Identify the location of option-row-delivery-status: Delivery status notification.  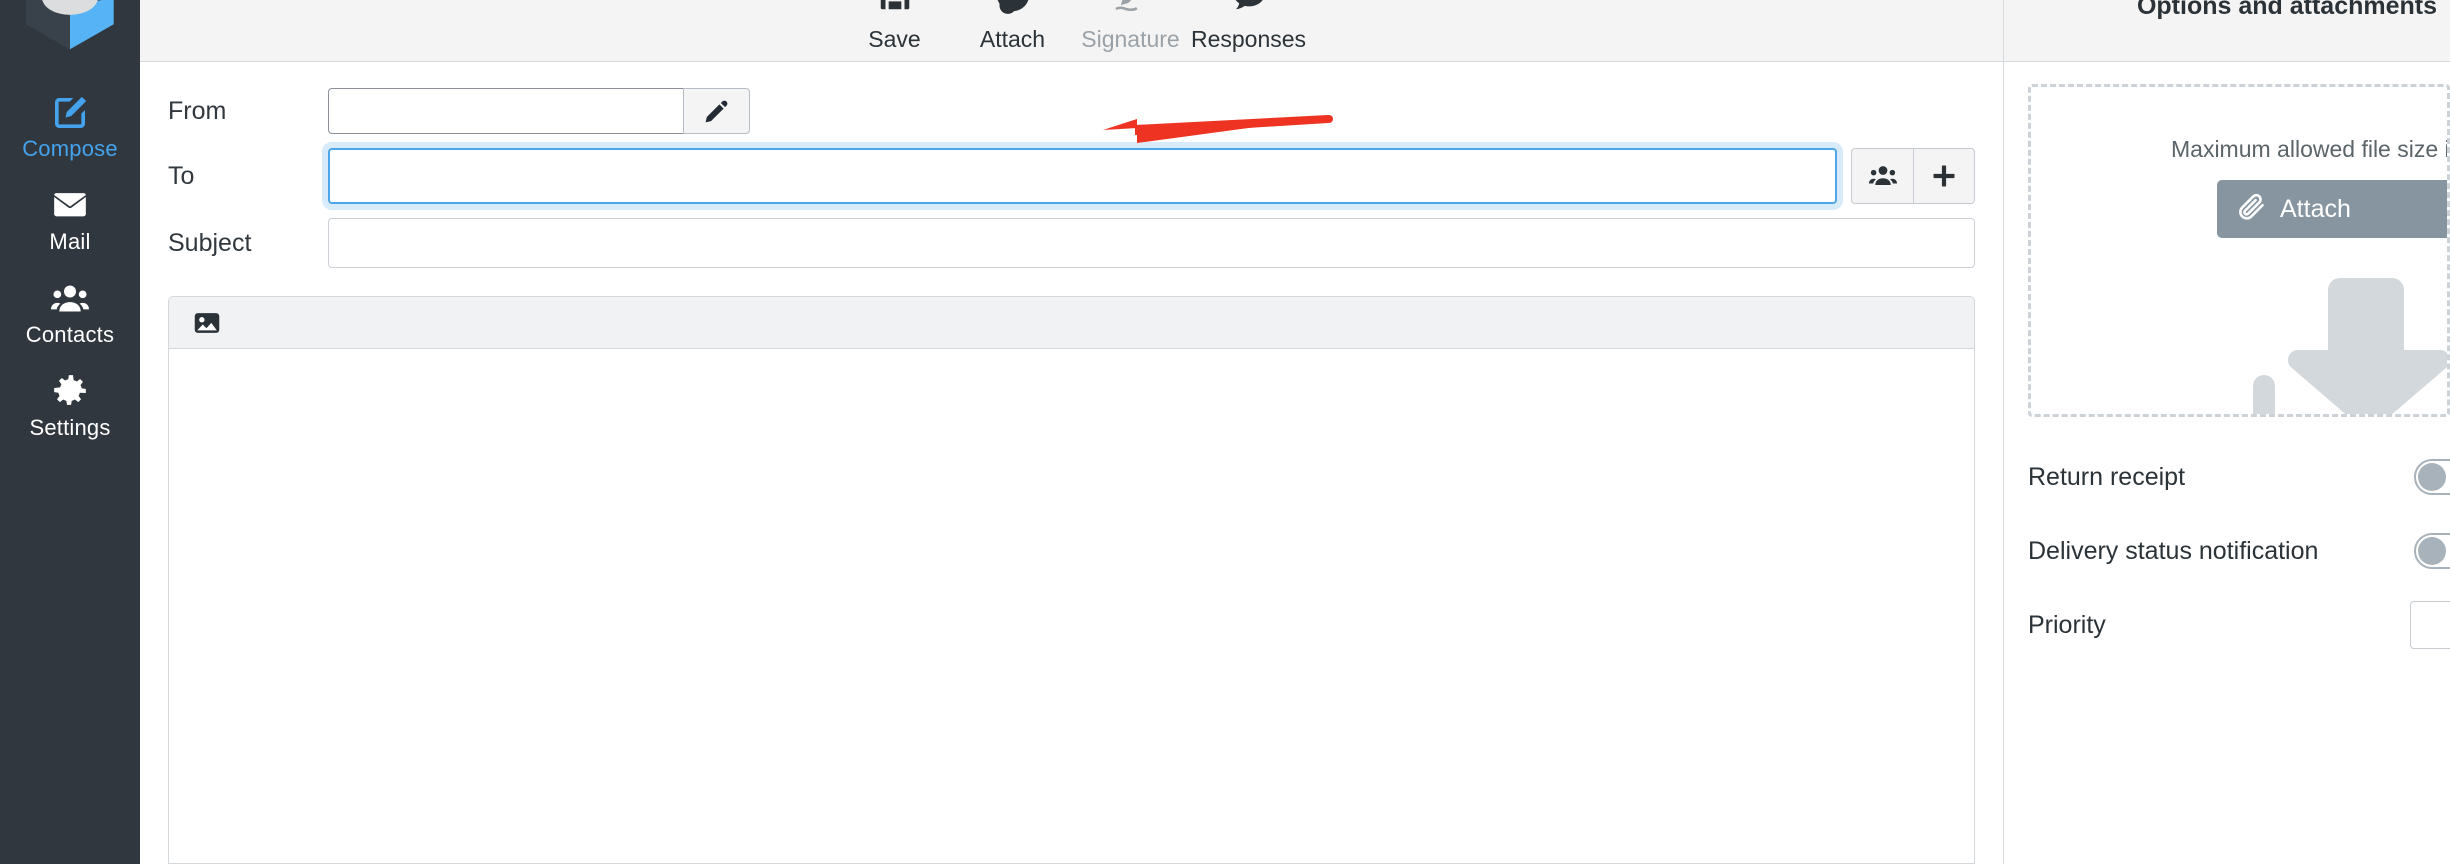
(2227, 551).